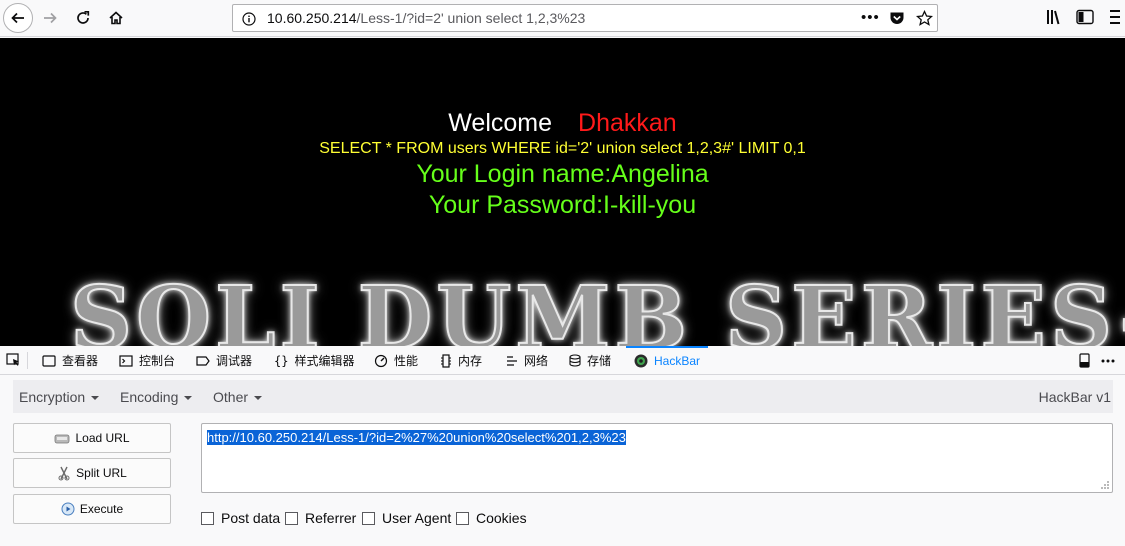  What do you see at coordinates (52, 397) in the screenshot?
I see `menu-label: Encryption` at bounding box center [52, 397].